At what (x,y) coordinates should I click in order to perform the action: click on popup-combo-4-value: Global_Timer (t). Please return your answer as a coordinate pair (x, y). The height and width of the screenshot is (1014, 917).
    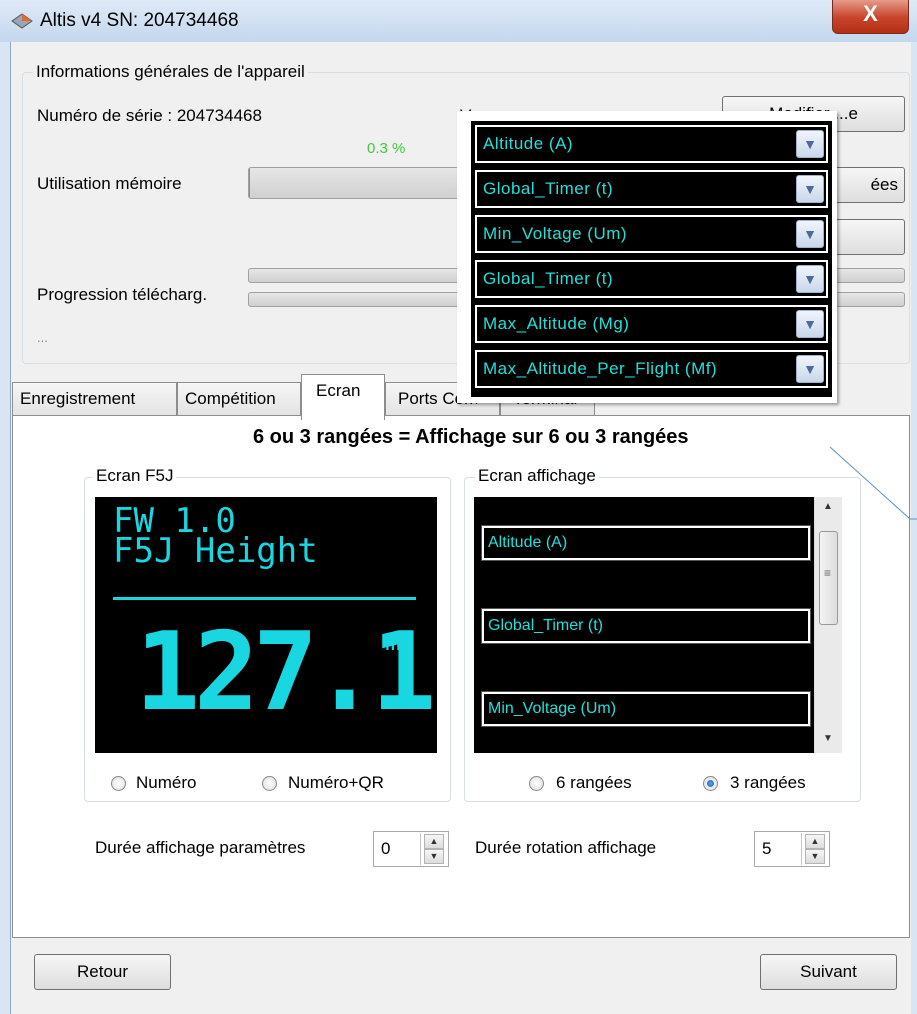
    Looking at the image, I should click on (548, 278).